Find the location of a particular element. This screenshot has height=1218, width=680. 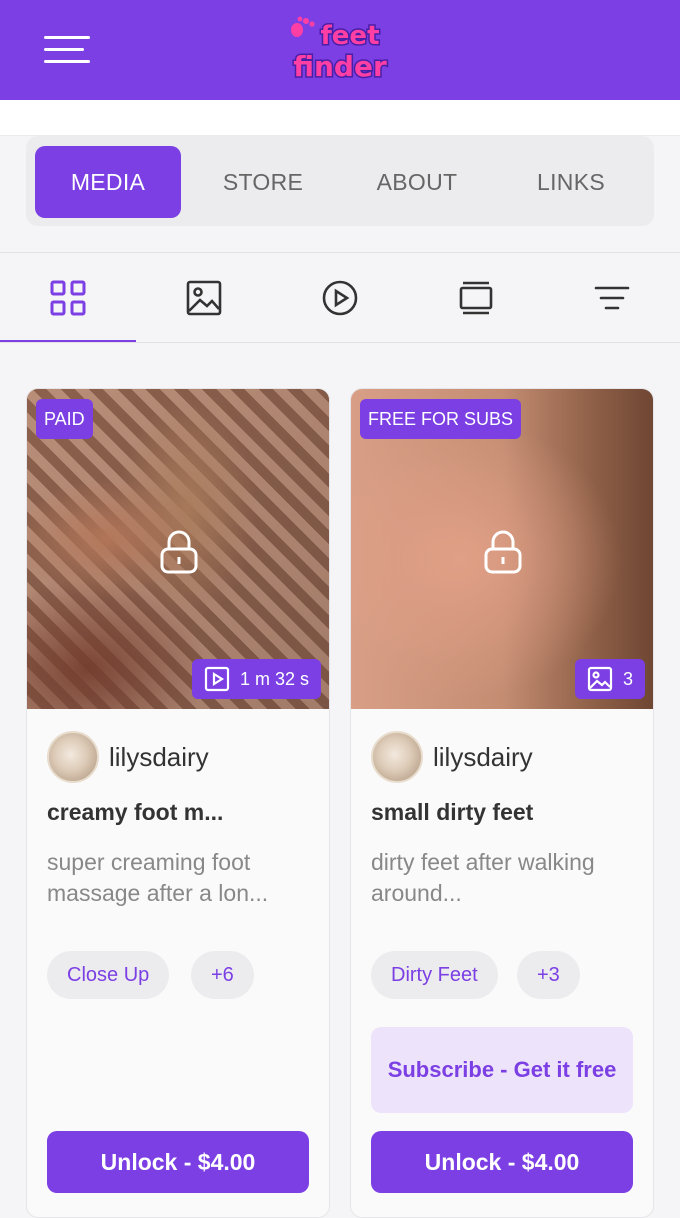

media-thumbnail: FREE FOR SUBS 3 is located at coordinates (502, 549).